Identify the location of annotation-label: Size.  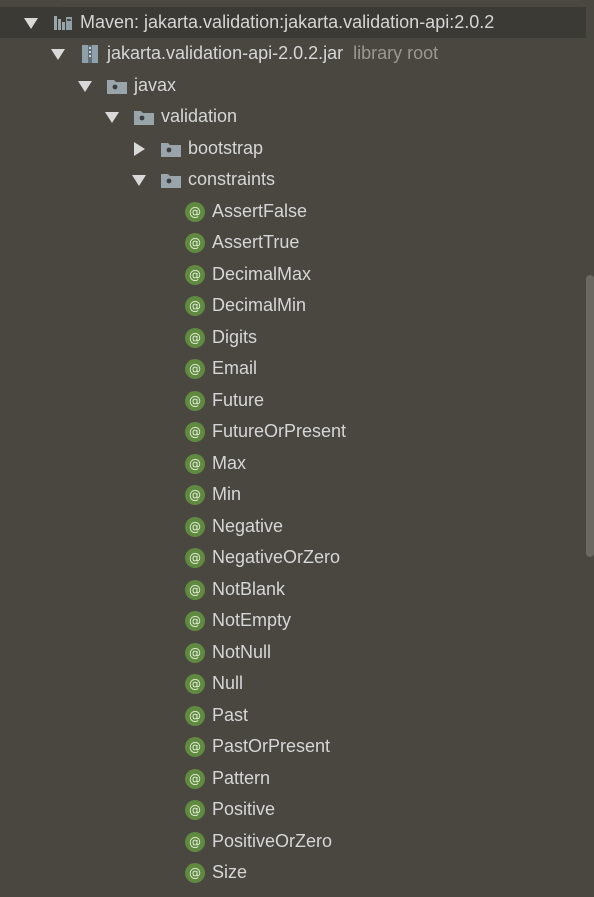
(230, 872).